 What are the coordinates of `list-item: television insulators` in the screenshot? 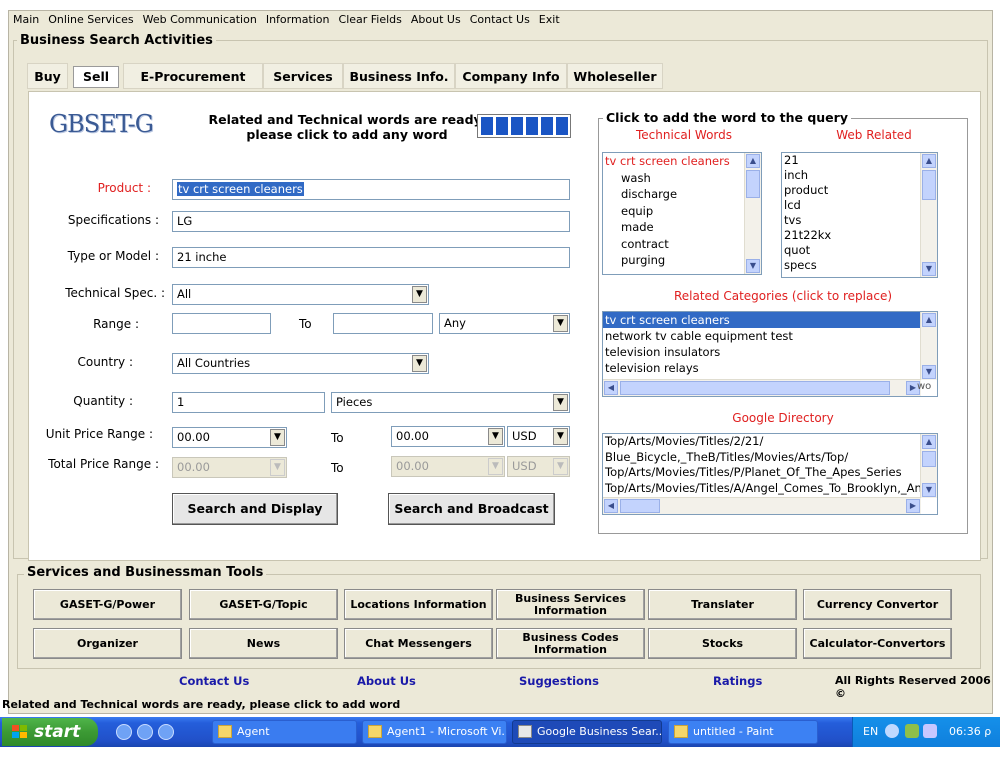 It's located at (770, 352).